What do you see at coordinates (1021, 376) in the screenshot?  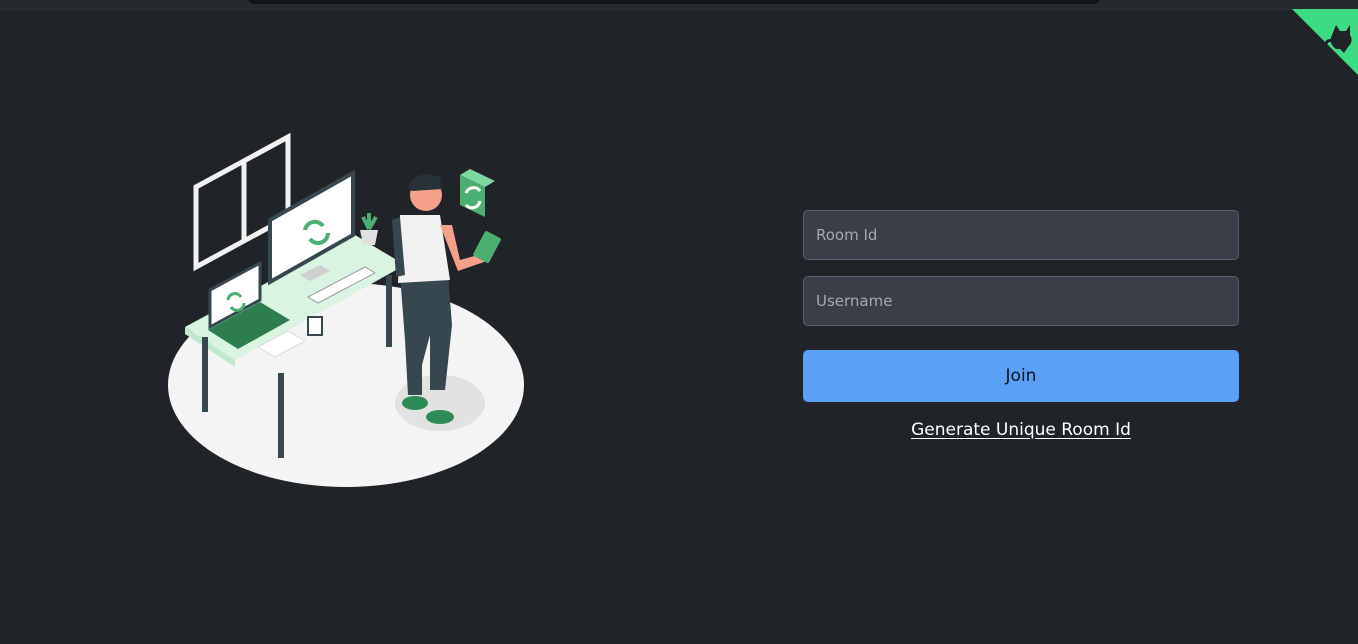 I see `join-button: Join` at bounding box center [1021, 376].